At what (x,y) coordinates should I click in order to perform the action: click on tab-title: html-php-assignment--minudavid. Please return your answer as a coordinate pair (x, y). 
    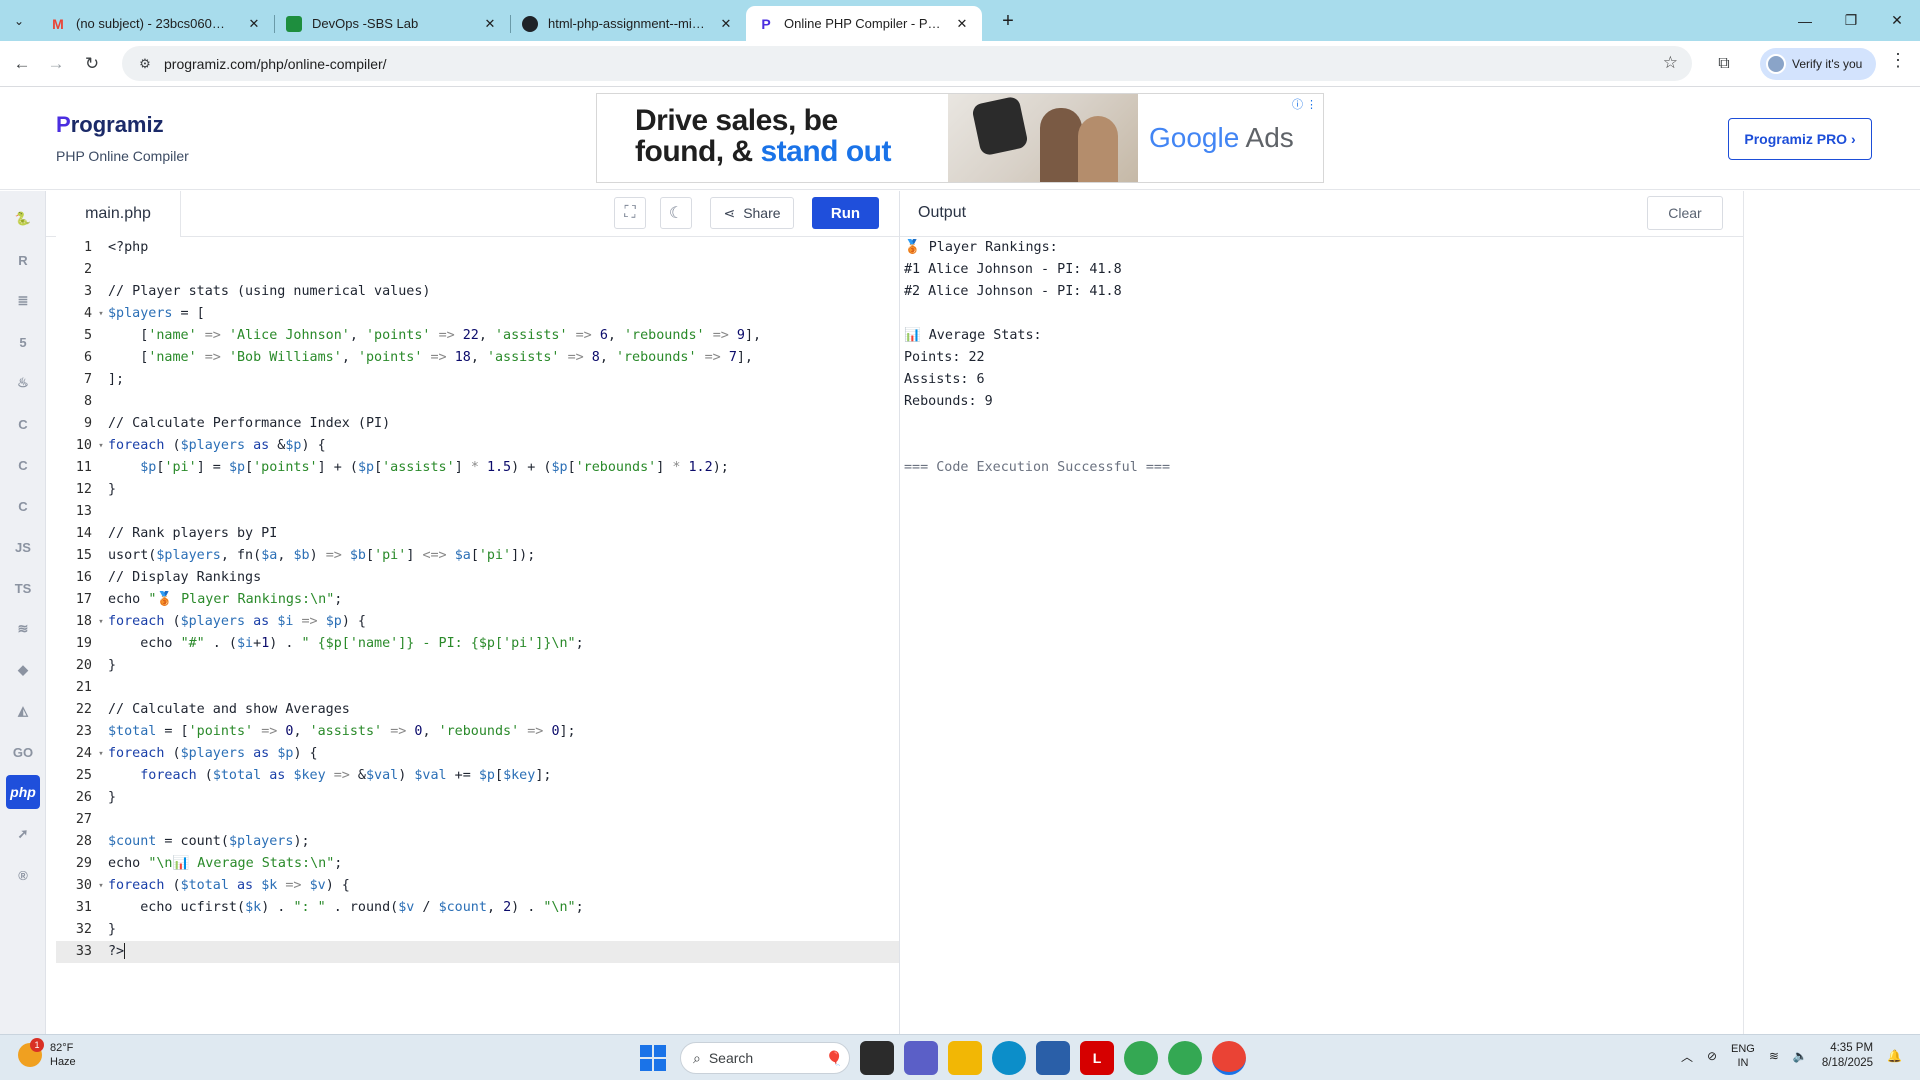
    Looking at the image, I should click on (628, 23).